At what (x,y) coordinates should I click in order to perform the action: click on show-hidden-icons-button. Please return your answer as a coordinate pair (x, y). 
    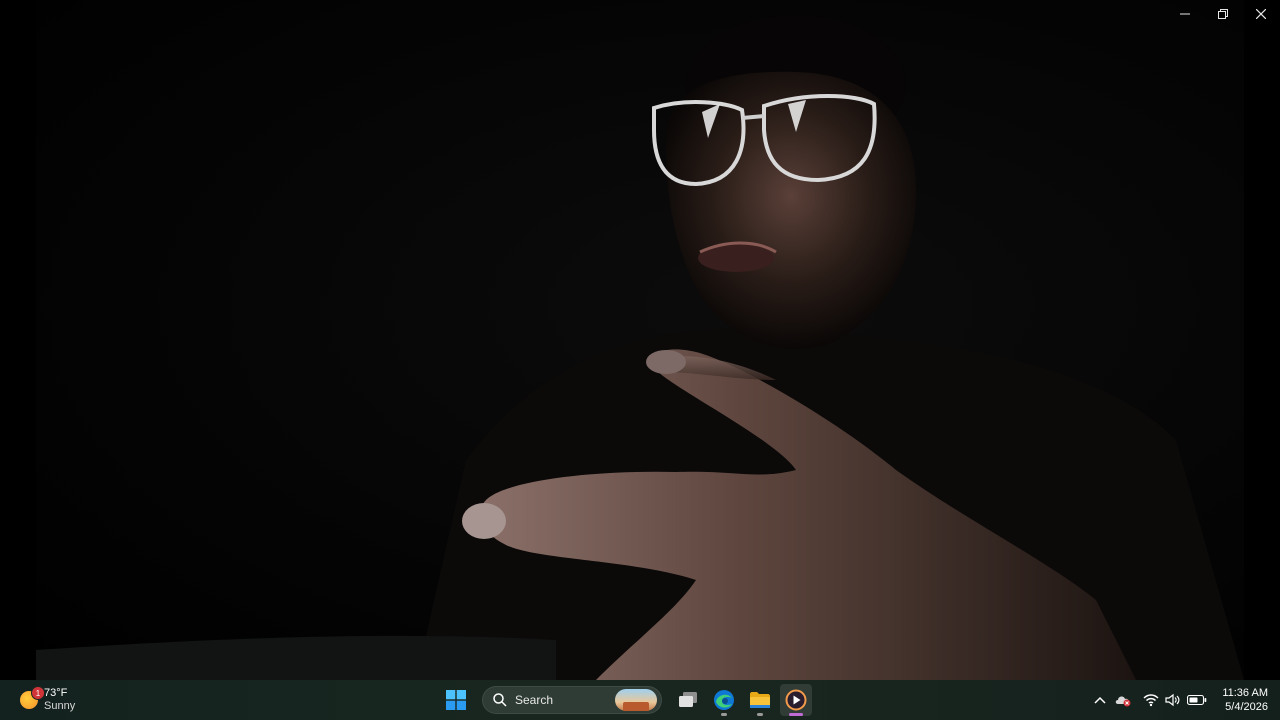
    Looking at the image, I should click on (1100, 700).